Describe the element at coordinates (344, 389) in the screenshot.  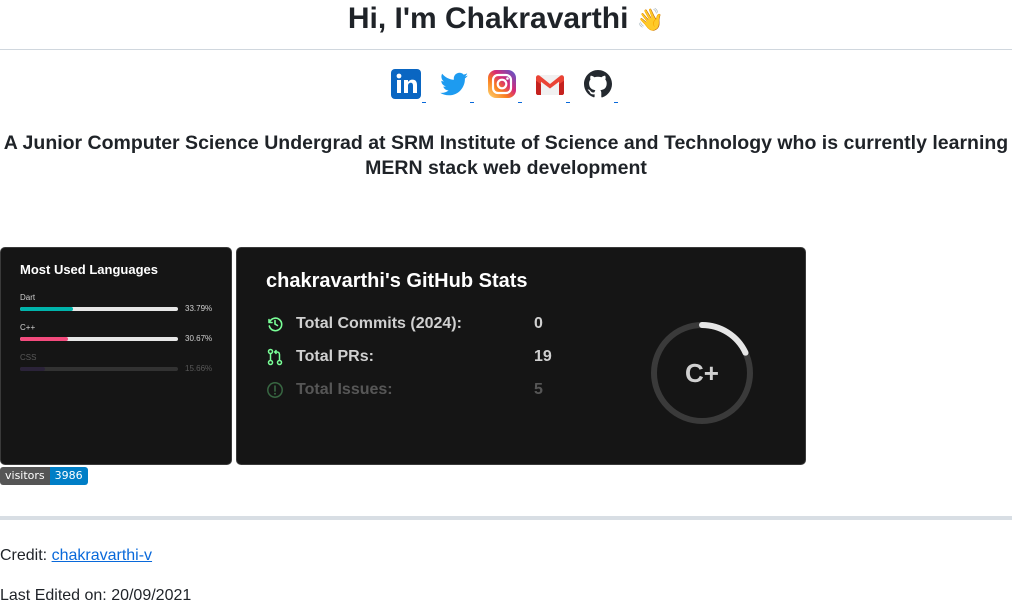
I see `stat-label: Total Issues:` at that location.